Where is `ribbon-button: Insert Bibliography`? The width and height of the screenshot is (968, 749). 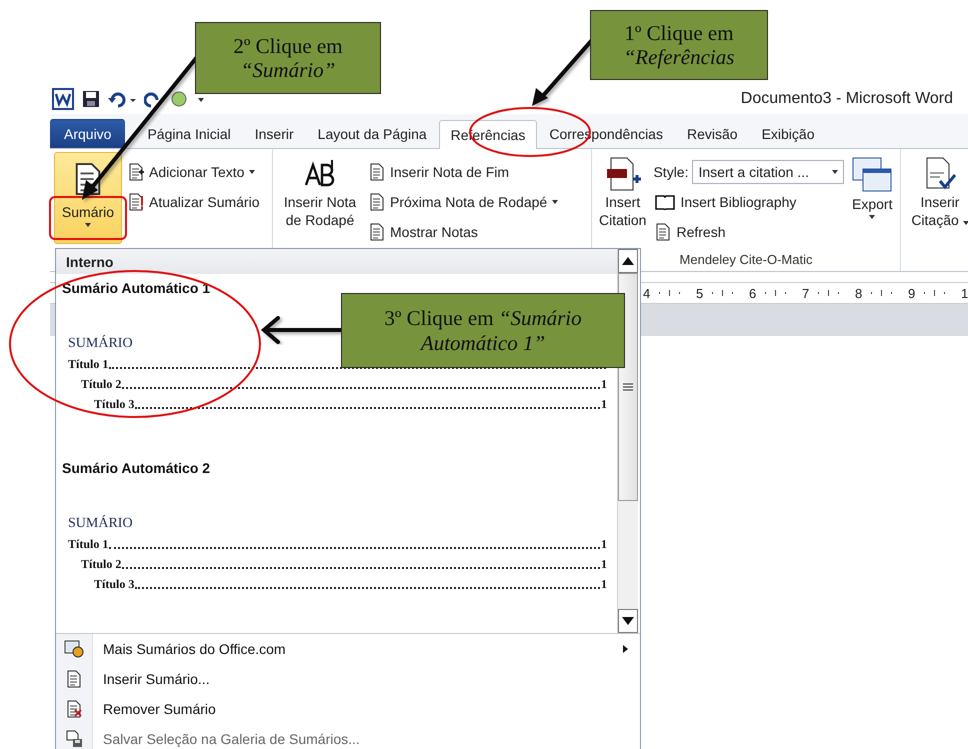
ribbon-button: Insert Bibliography is located at coordinates (748, 202).